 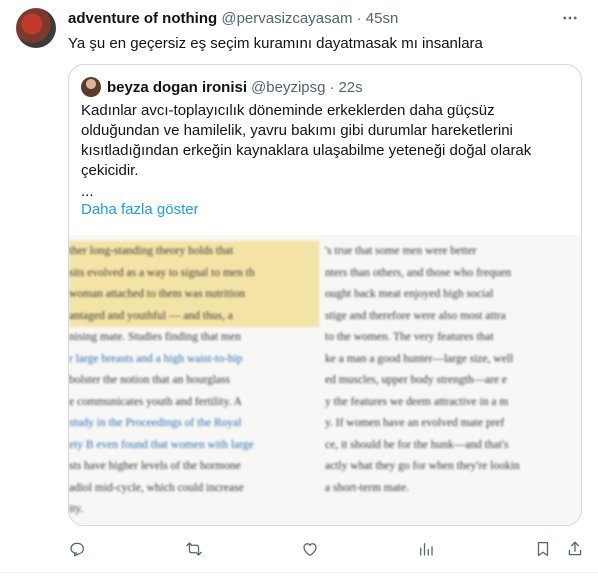 I want to click on image-text-line: to the women. The very features that, so click(x=409, y=337).